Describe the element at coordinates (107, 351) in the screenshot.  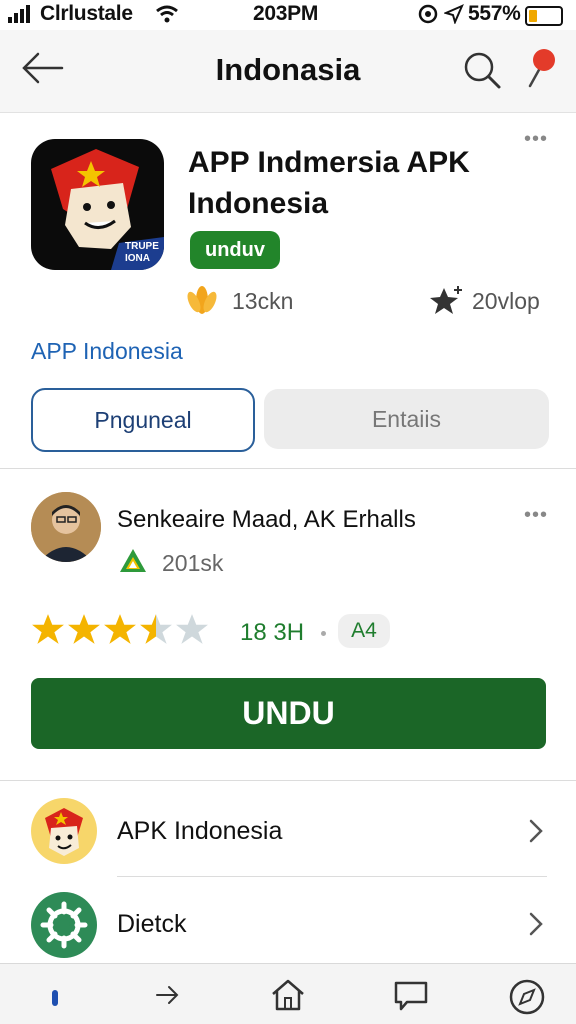
I see `developer-link: APP Indonesia` at that location.